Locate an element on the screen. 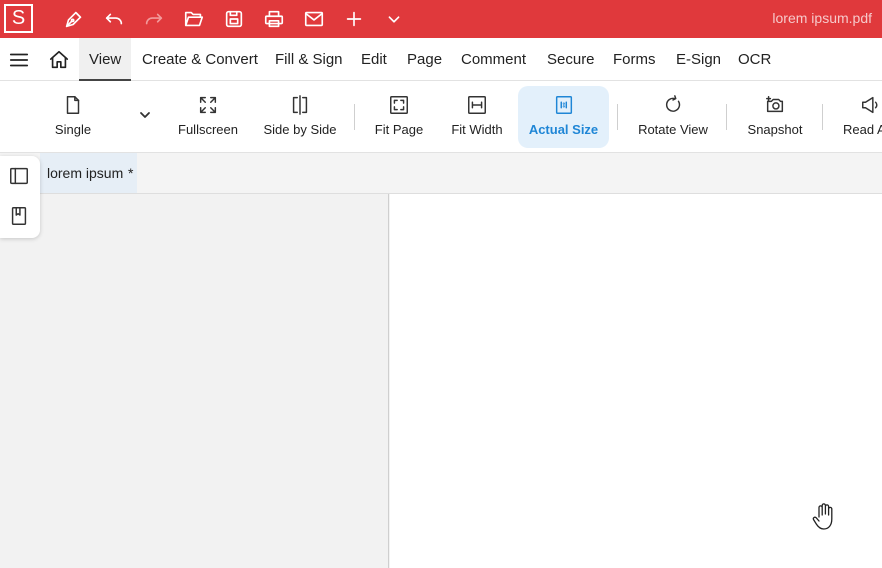 The height and width of the screenshot is (568, 882). actual-size-label: Actual Size is located at coordinates (563, 129).